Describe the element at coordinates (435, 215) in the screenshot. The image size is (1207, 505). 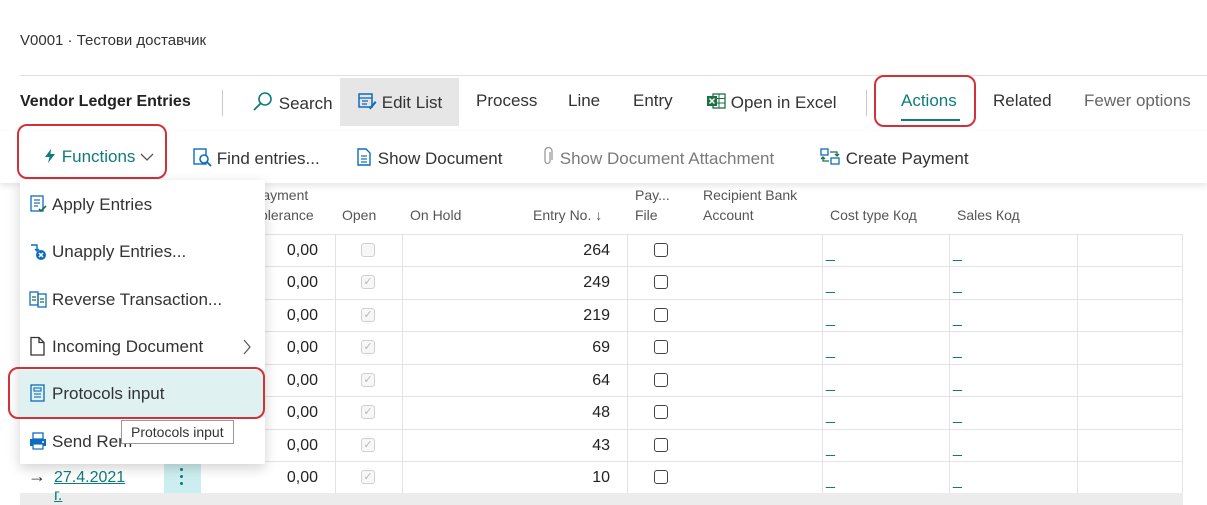
I see `col-header-on-hold: On Hold` at that location.